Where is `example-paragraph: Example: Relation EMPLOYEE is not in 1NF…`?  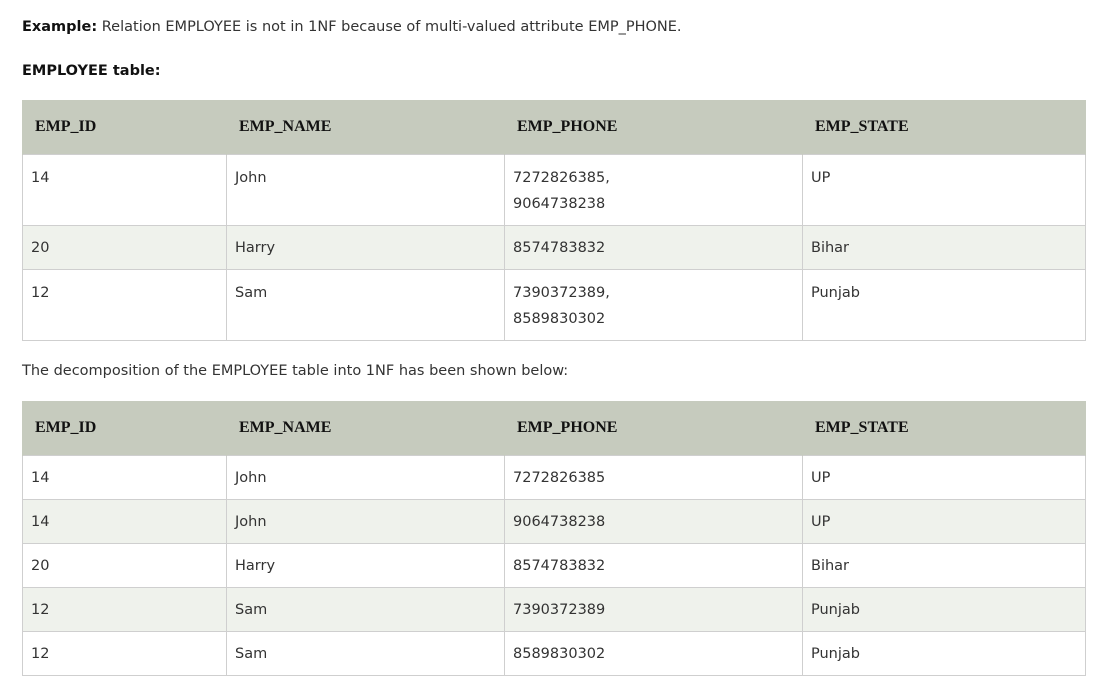 example-paragraph: Example: Relation EMPLOYEE is not in 1NF… is located at coordinates (352, 27).